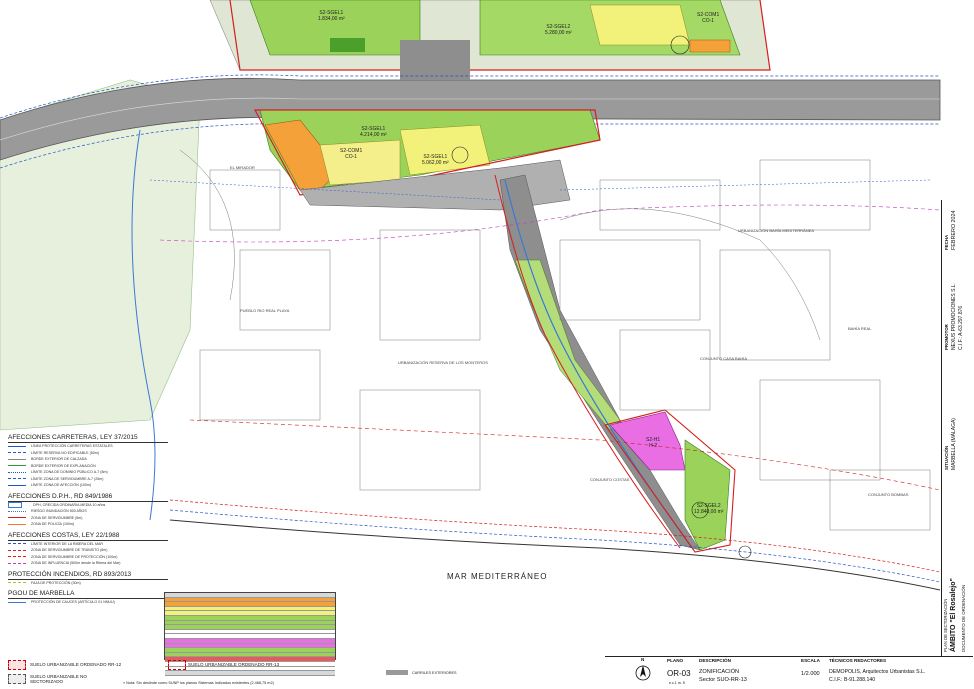 The height and width of the screenshot is (689, 974). What do you see at coordinates (643, 673) in the screenshot?
I see `north-arrow-icon` at bounding box center [643, 673].